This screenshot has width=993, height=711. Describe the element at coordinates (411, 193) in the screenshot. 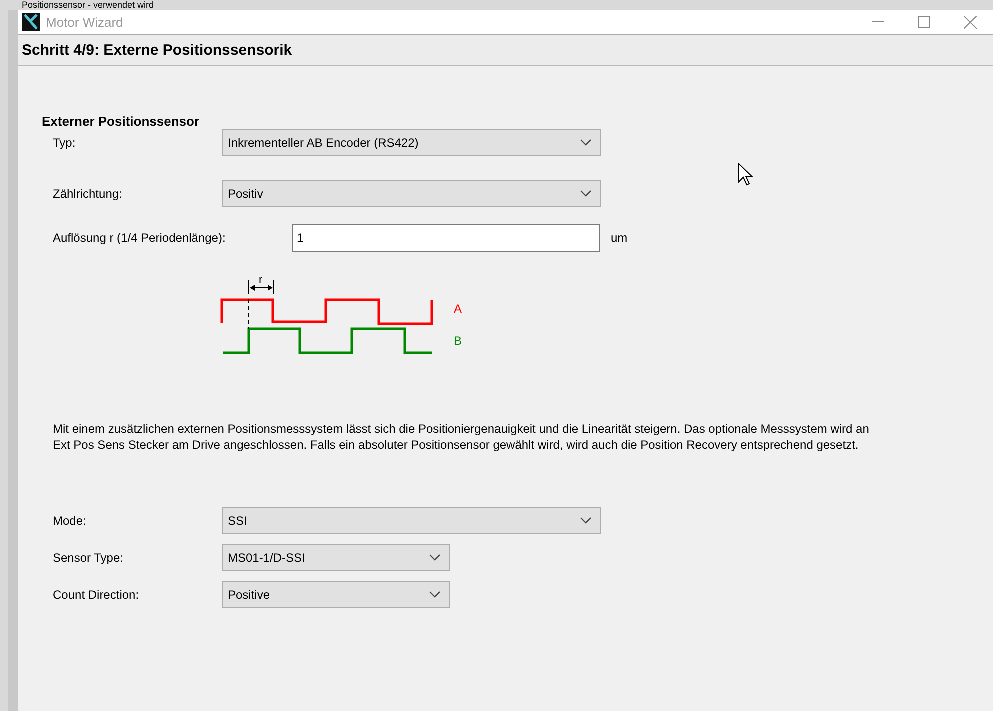

I see `dropdown: Positiv` at that location.